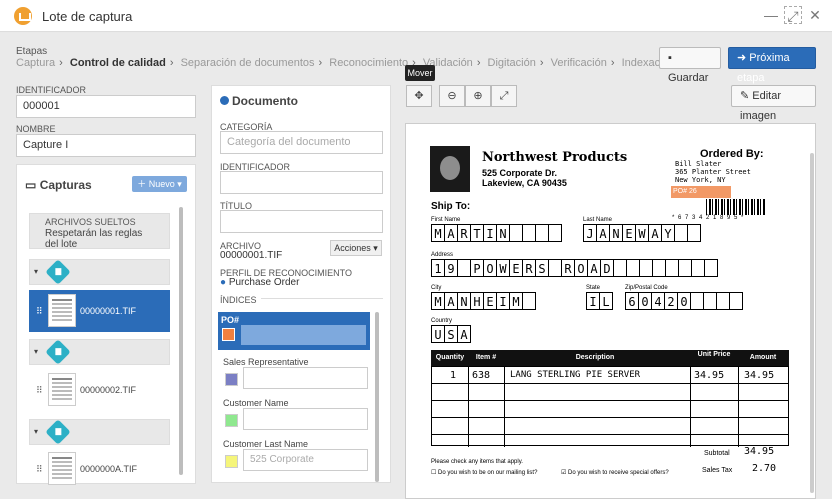 The width and height of the screenshot is (832, 499). Describe the element at coordinates (181, 341) in the screenshot. I see `captures-scrollbar` at that location.